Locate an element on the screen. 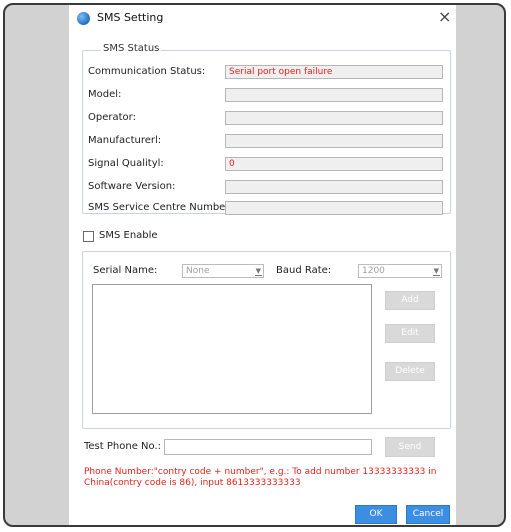 The height and width of the screenshot is (532, 511). software-version-field is located at coordinates (334, 187).